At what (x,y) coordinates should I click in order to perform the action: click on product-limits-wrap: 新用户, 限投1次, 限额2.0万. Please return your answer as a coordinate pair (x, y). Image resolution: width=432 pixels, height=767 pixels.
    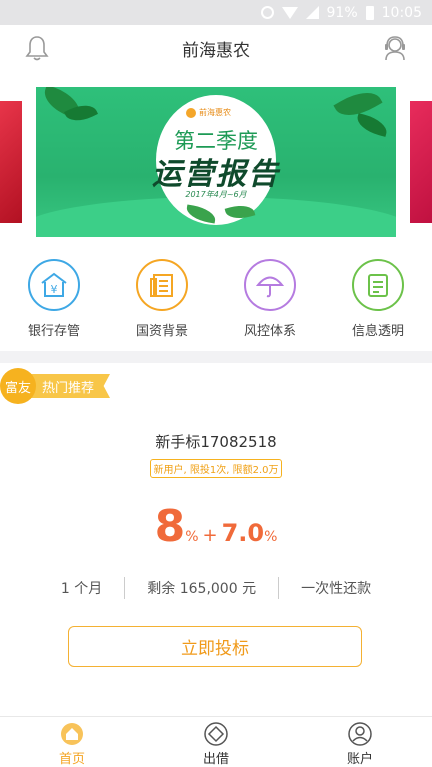
    Looking at the image, I should click on (216, 468).